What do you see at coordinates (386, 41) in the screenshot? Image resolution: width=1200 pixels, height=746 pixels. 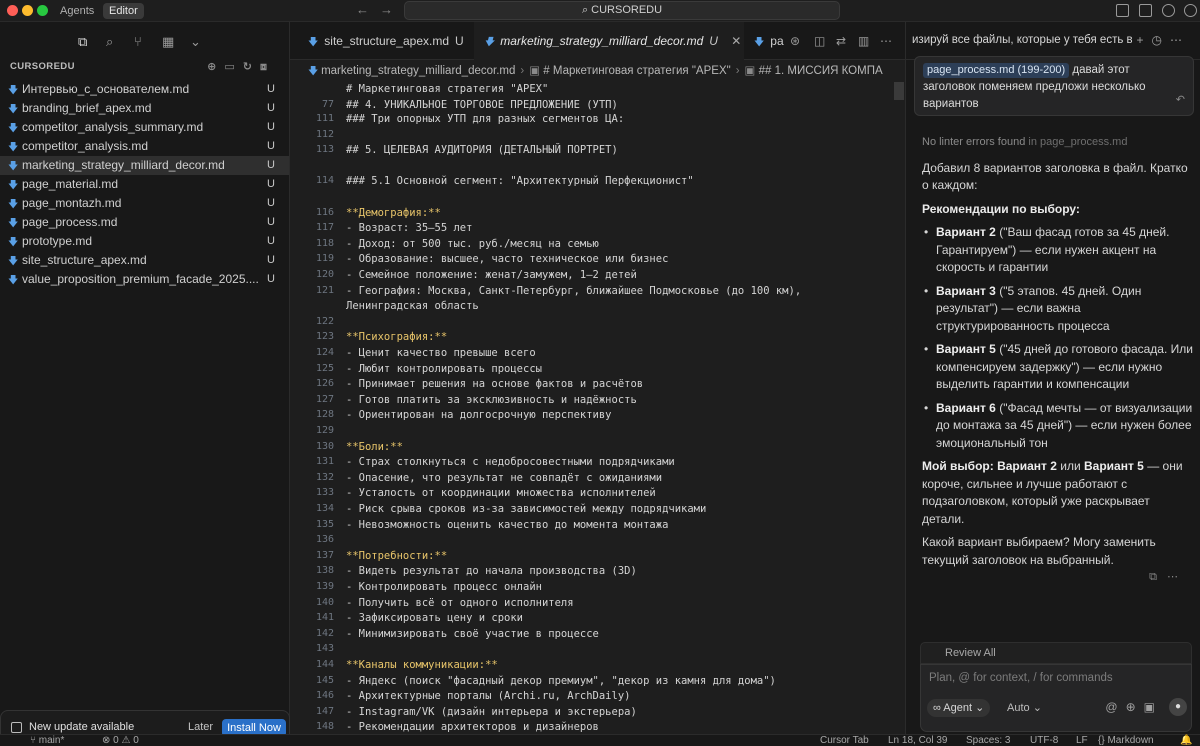 I see `editor-tab-site-structure: 🡇 site_structure_apex.md U` at bounding box center [386, 41].